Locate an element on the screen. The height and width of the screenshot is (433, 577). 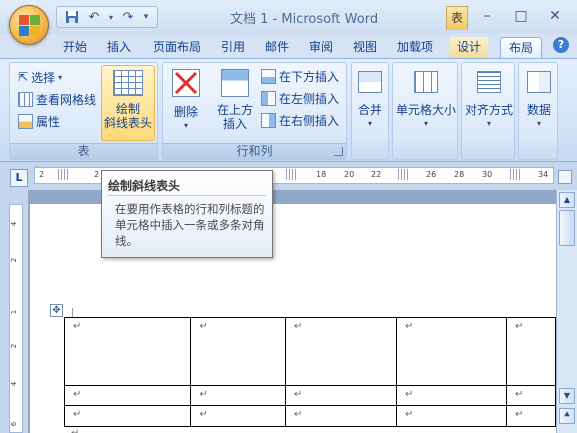
group-label-rows-columns: 行和列 is located at coordinates (254, 151).